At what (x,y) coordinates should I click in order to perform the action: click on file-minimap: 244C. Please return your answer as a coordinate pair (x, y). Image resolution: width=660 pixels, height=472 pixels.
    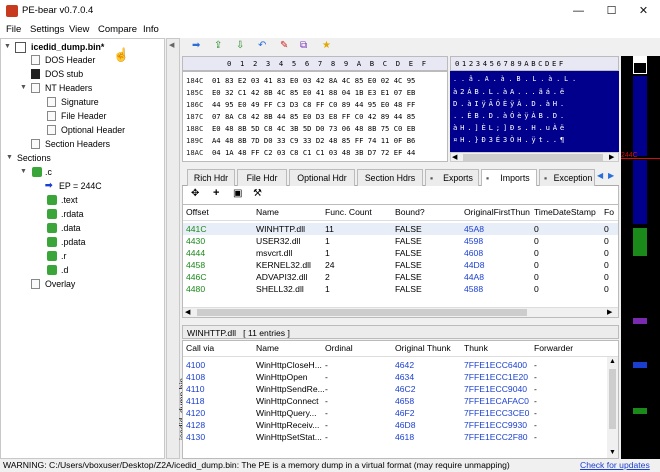
    Looking at the image, I should click on (640, 257).